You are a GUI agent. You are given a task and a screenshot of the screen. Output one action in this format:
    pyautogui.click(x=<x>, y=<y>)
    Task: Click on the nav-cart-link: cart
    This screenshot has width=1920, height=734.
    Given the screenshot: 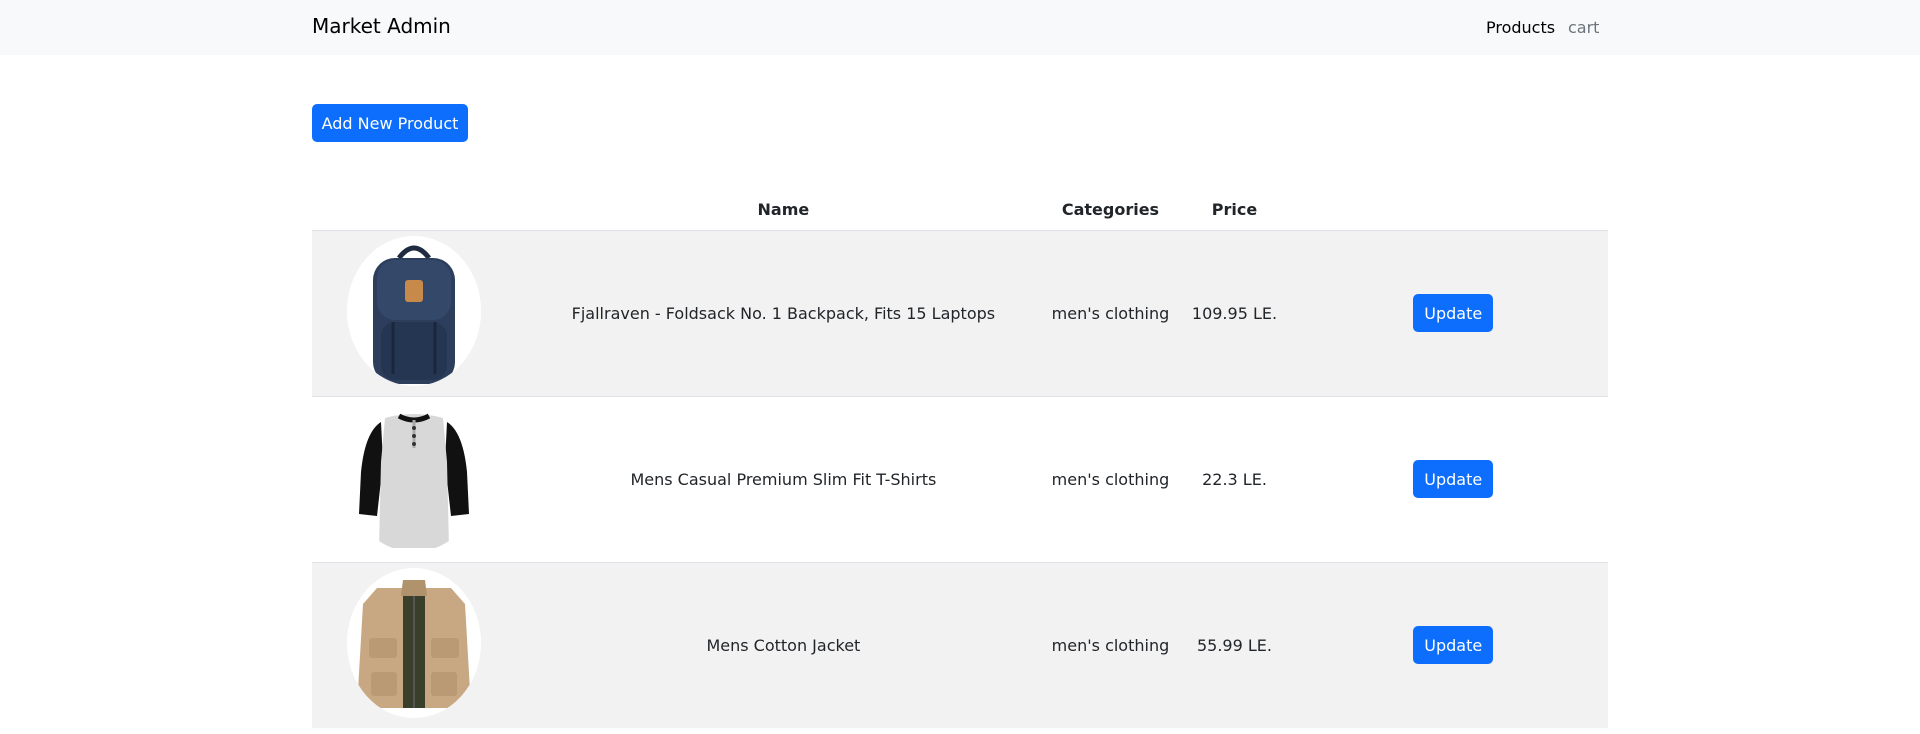 What is the action you would take?
    pyautogui.click(x=1583, y=27)
    